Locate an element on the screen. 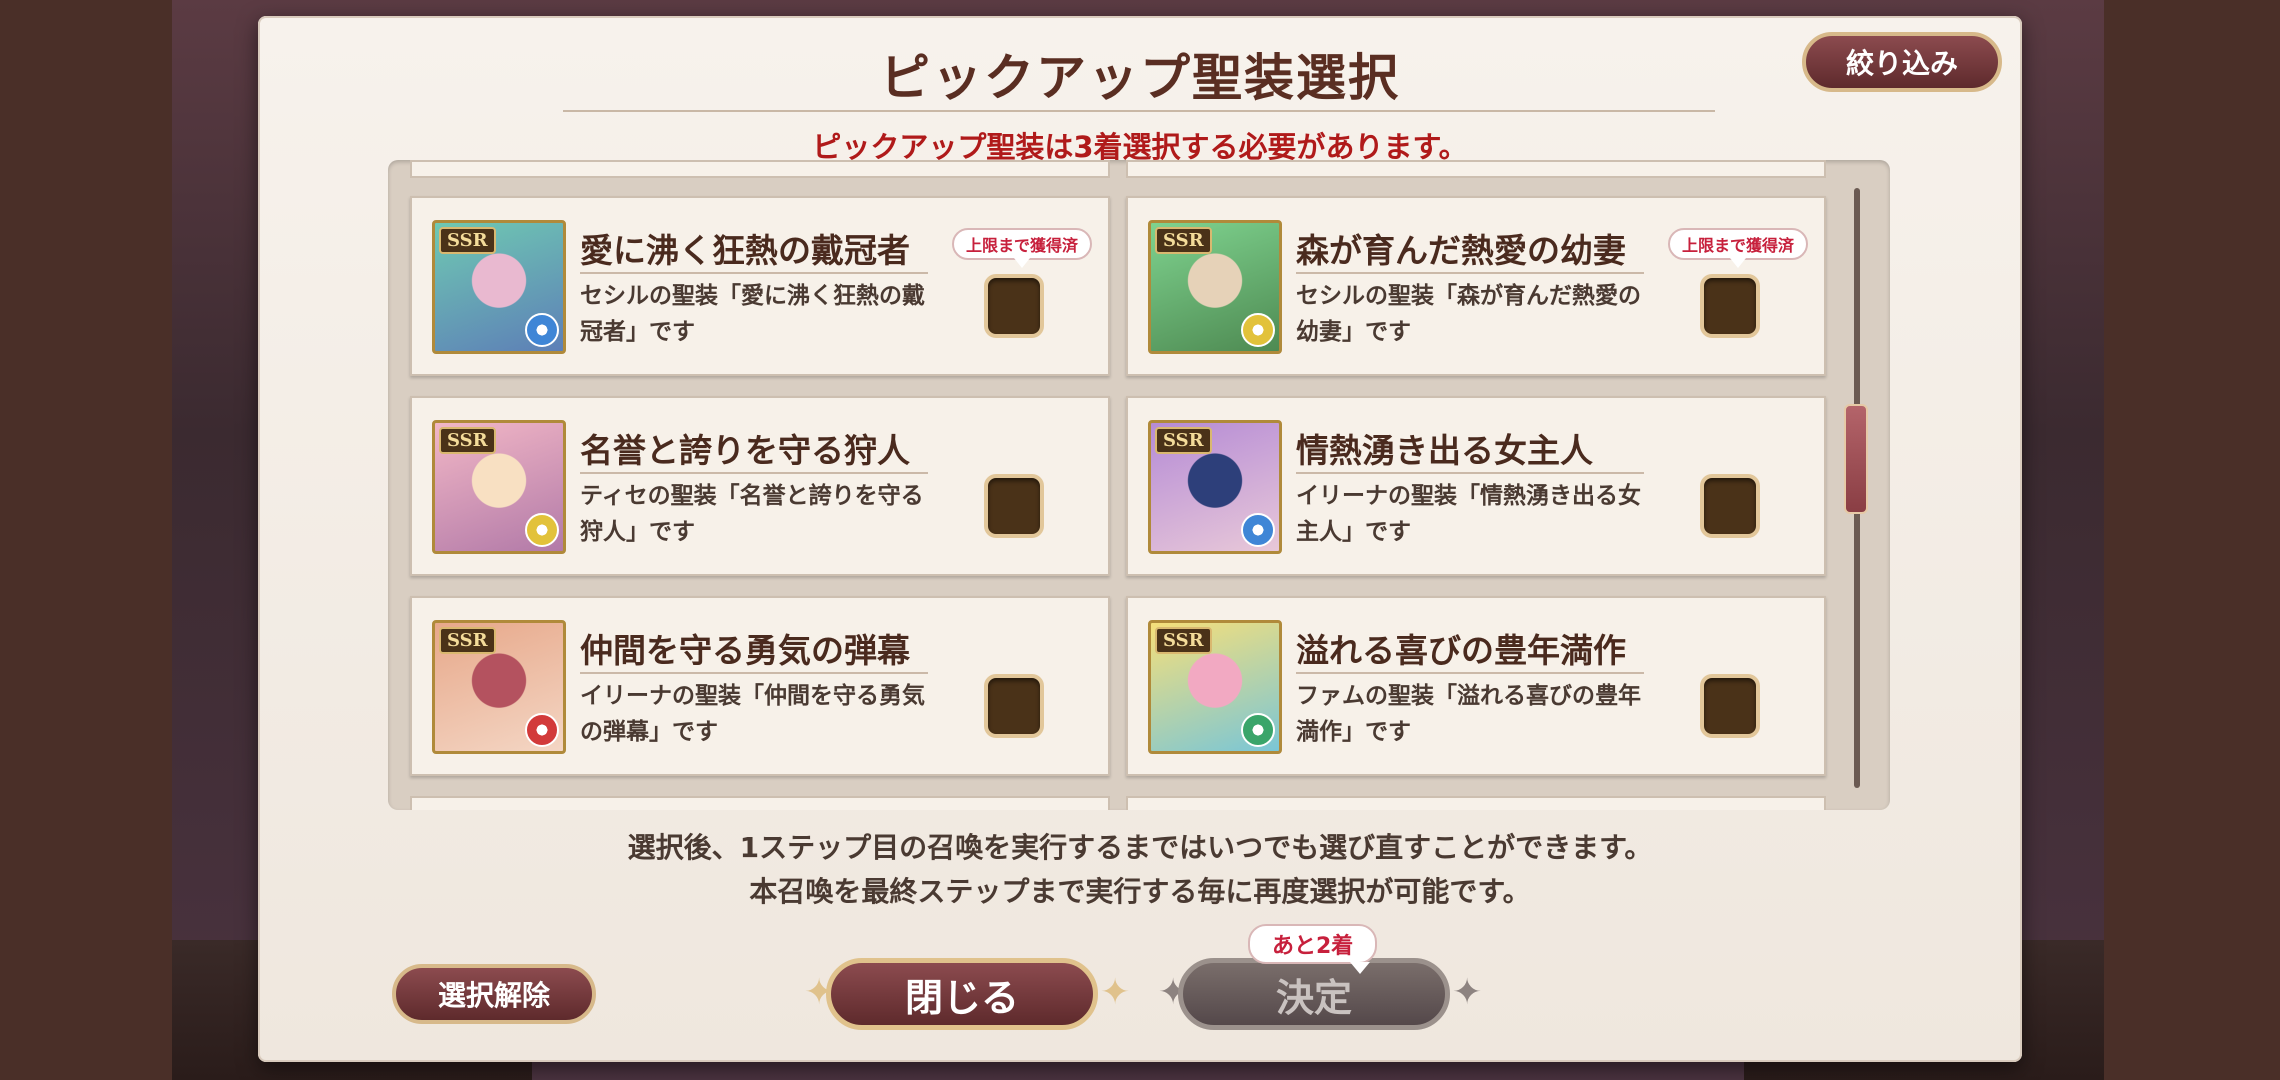 This screenshot has height=1080, width=2280. item-title: 名誉と誇りを守る狩人 is located at coordinates (745, 450).